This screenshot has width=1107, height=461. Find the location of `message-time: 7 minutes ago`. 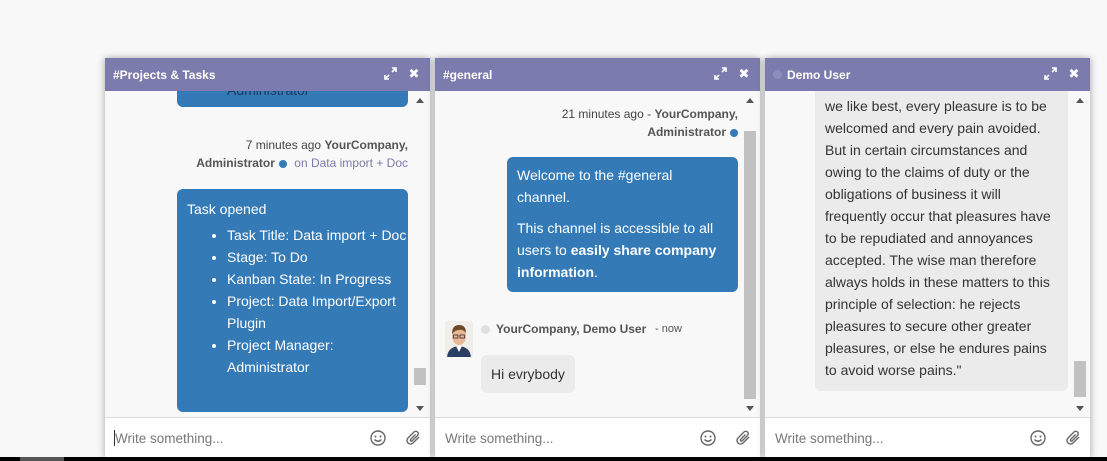

message-time: 7 minutes ago is located at coordinates (283, 145).